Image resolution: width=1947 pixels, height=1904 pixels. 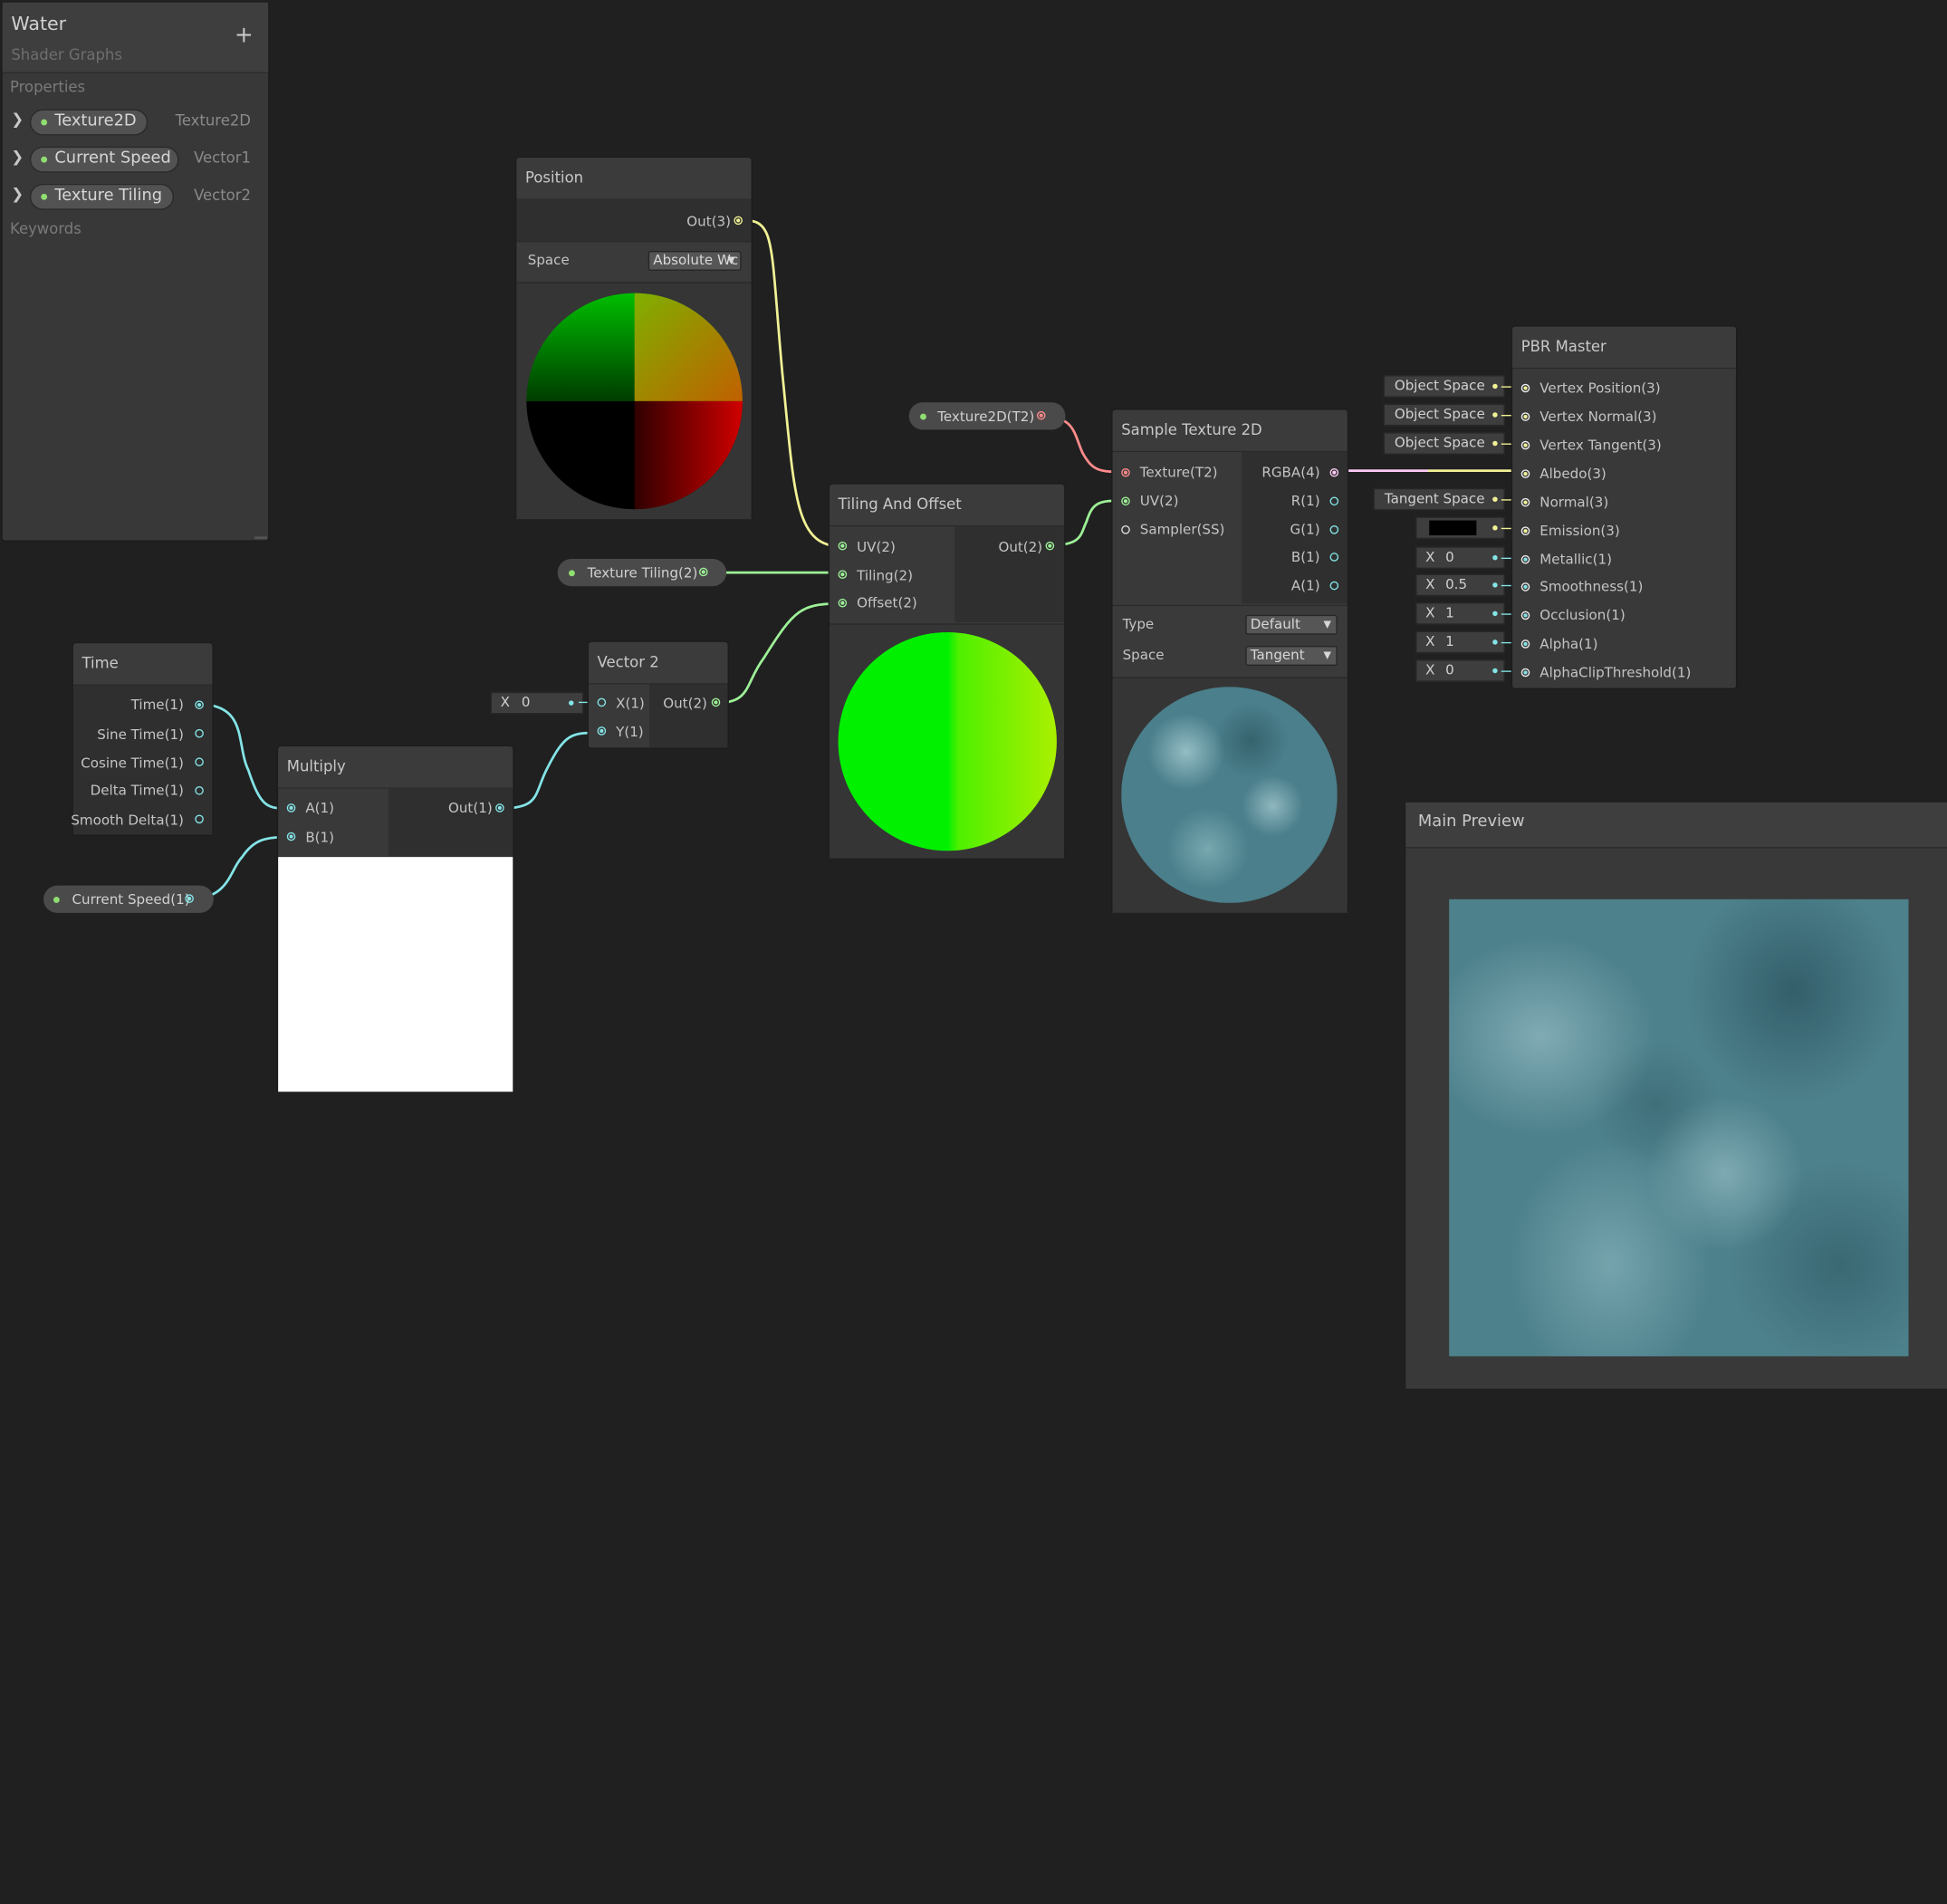 I want to click on metallic-field: X 0, so click(x=1460, y=558).